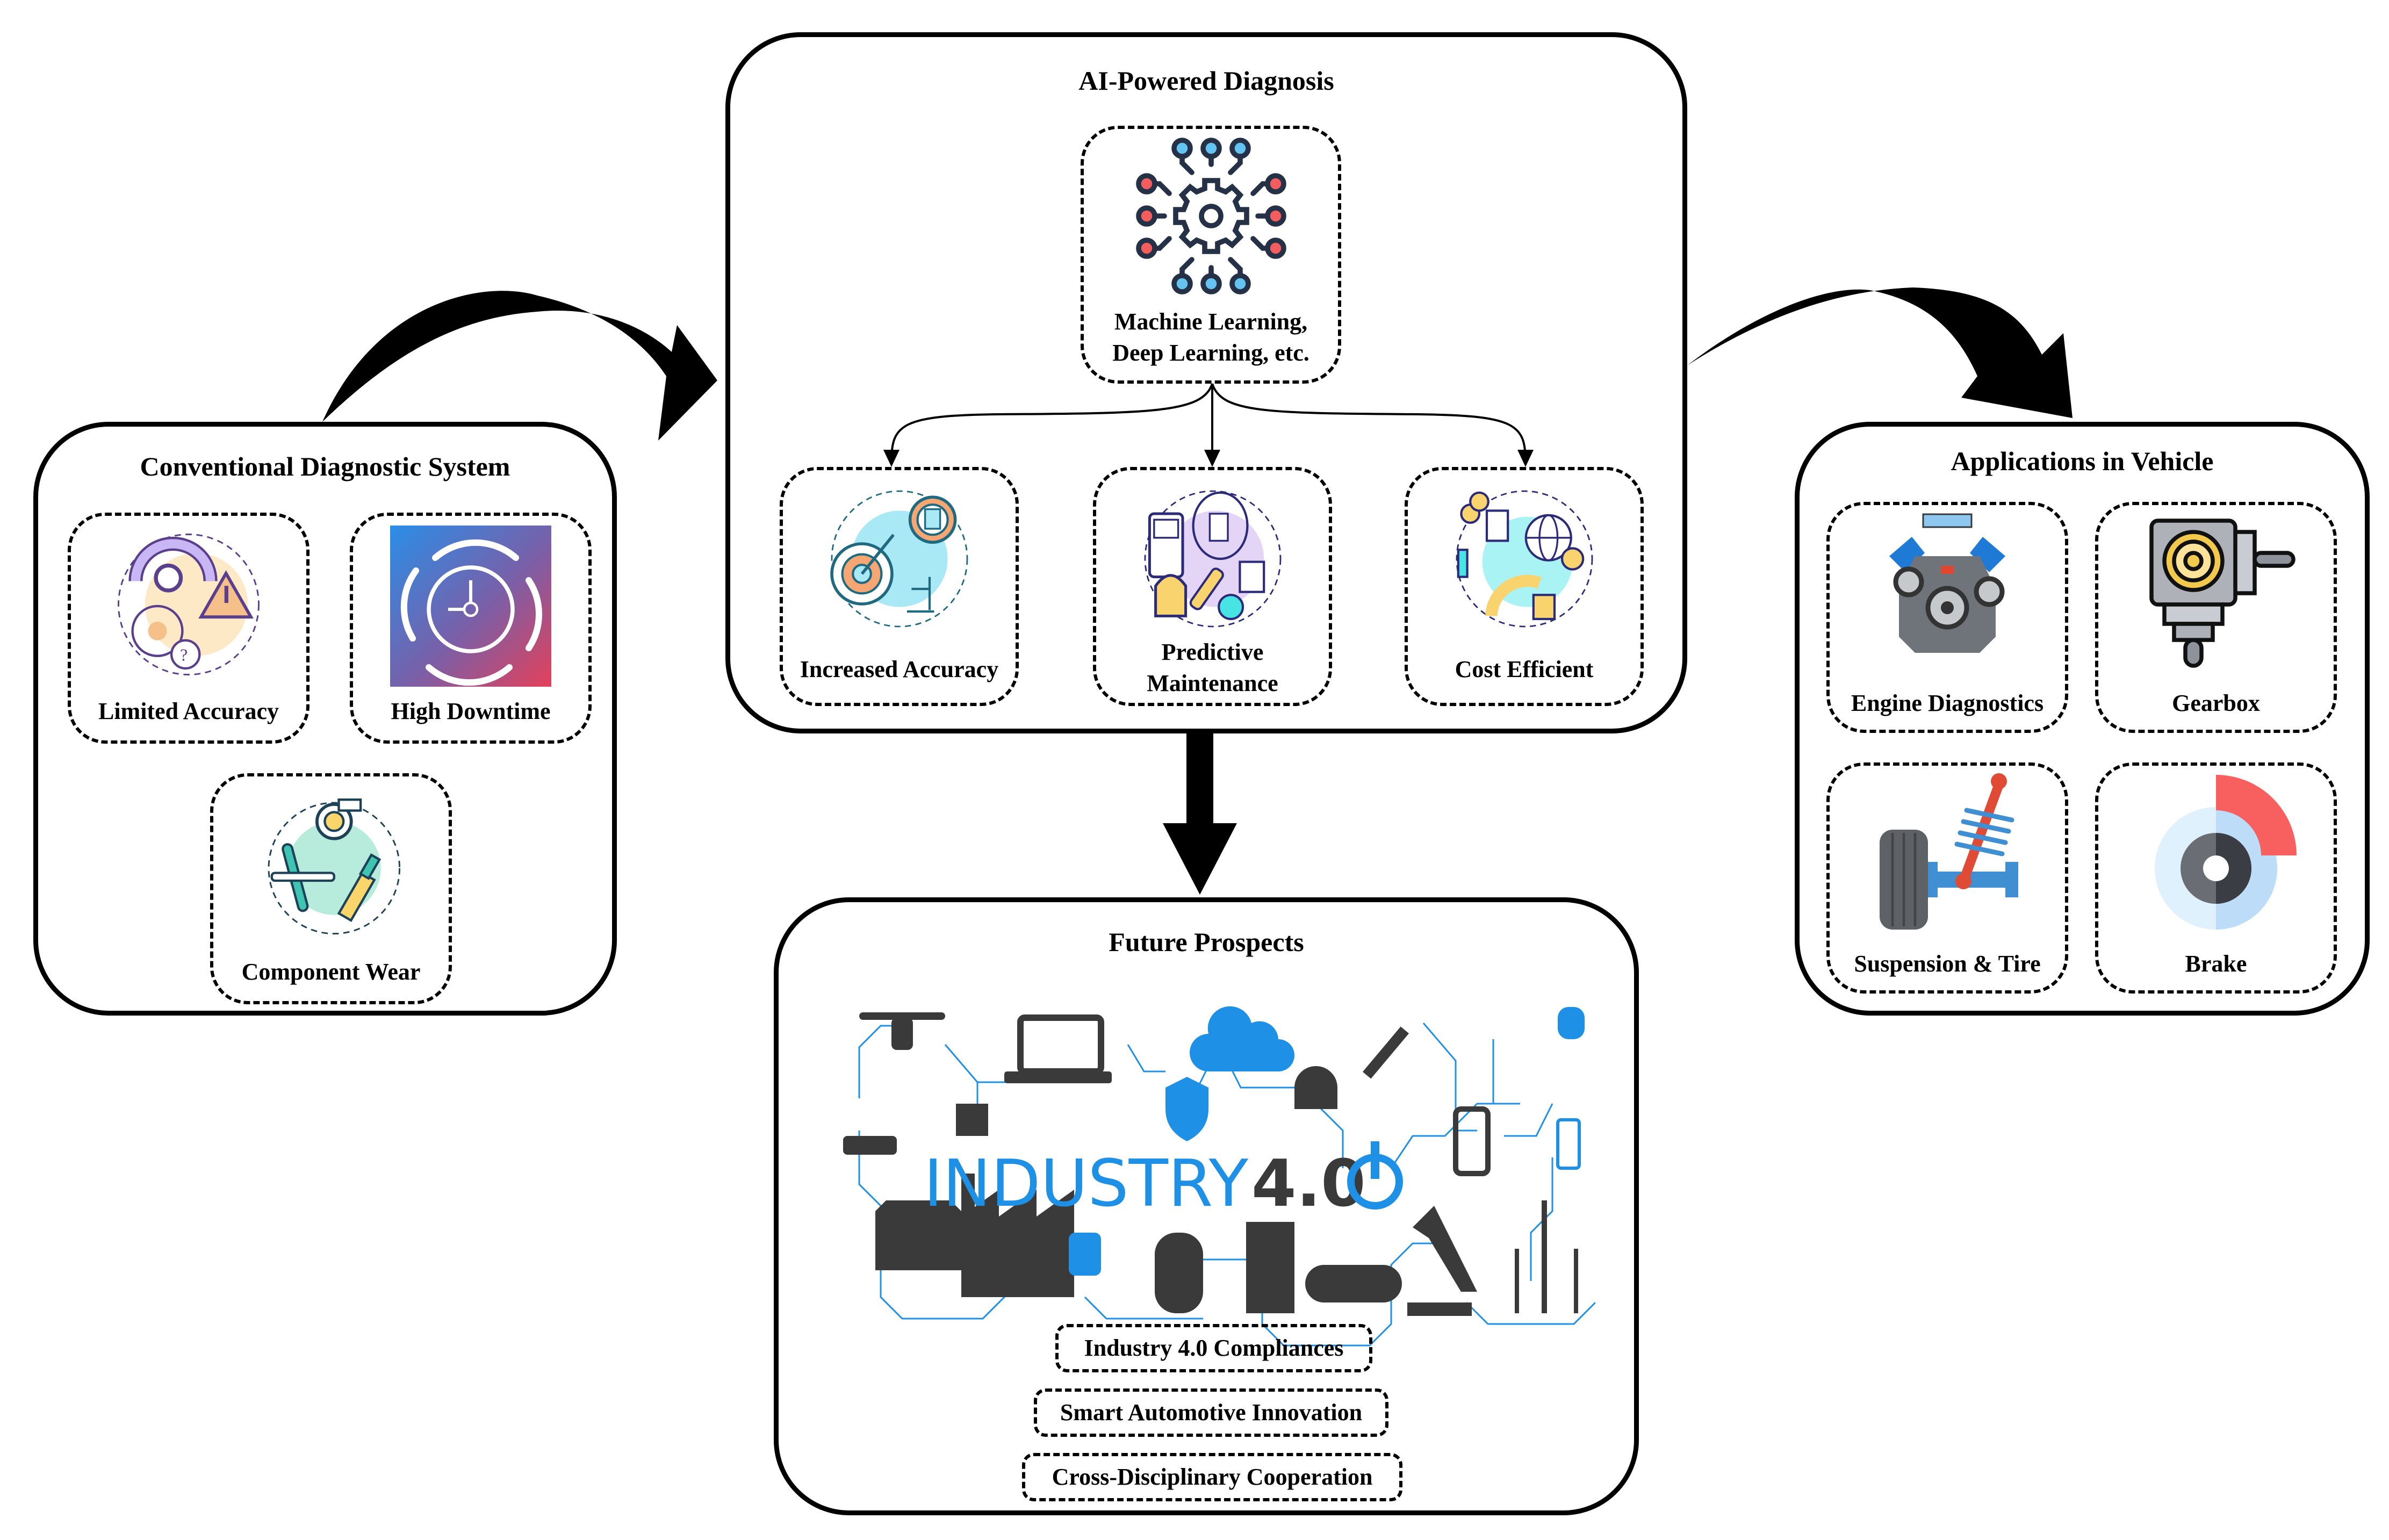  What do you see at coordinates (899, 559) in the screenshot?
I see `target-accuracy-icon` at bounding box center [899, 559].